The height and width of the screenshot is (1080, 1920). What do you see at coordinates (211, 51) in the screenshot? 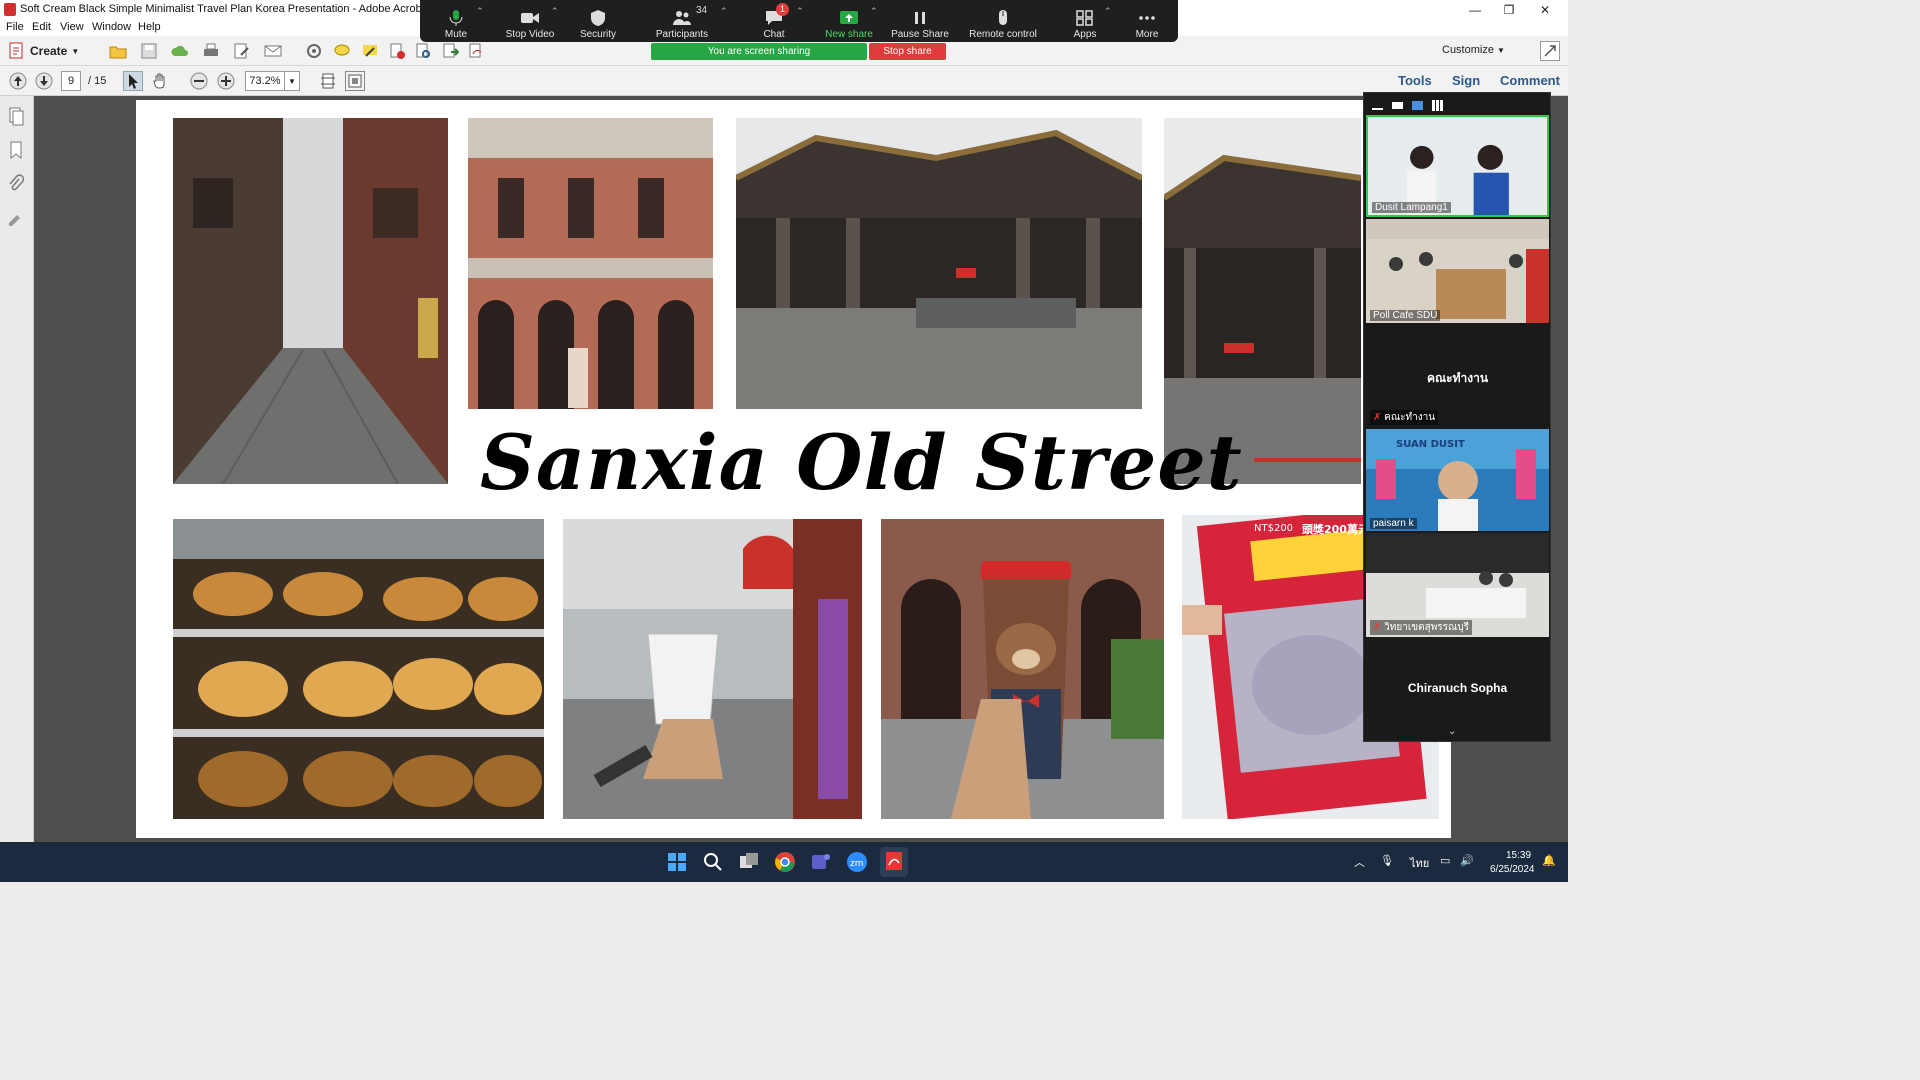
I see `print-icon` at bounding box center [211, 51].